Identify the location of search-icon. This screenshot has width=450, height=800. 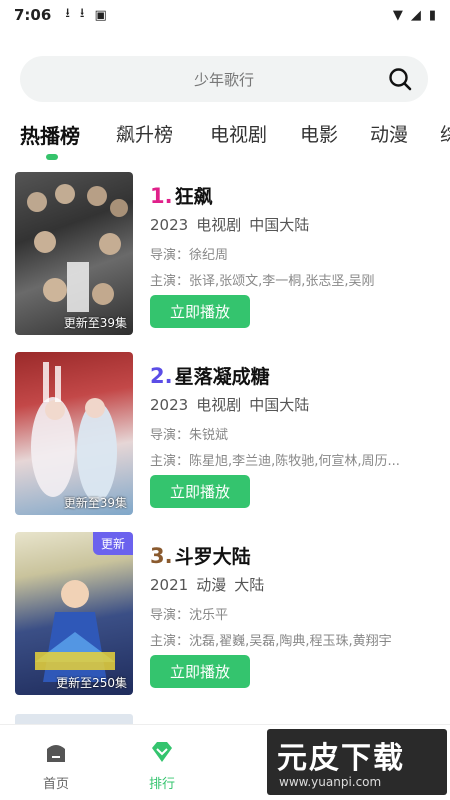
(400, 79).